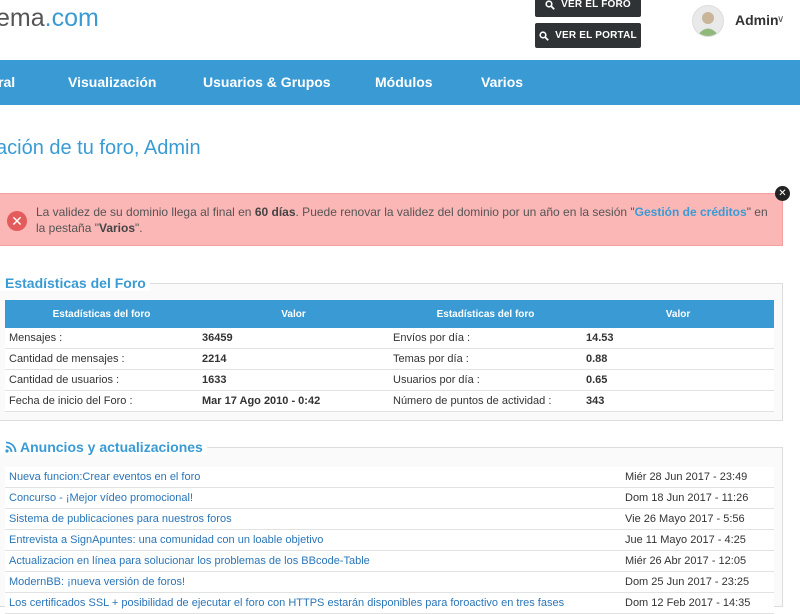 This screenshot has height=614, width=800. Describe the element at coordinates (71, 18) in the screenshot. I see `logo-domain: .com` at that location.